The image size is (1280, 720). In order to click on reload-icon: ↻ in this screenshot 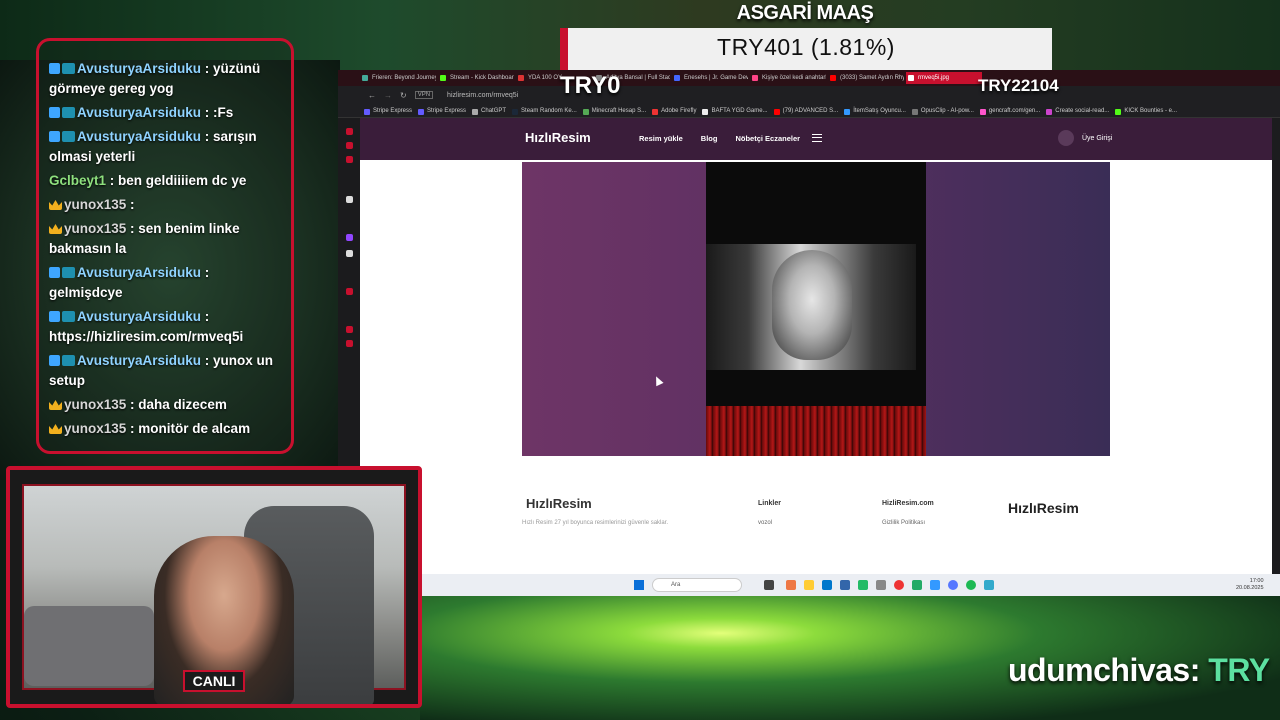, I will do `click(403, 95)`.